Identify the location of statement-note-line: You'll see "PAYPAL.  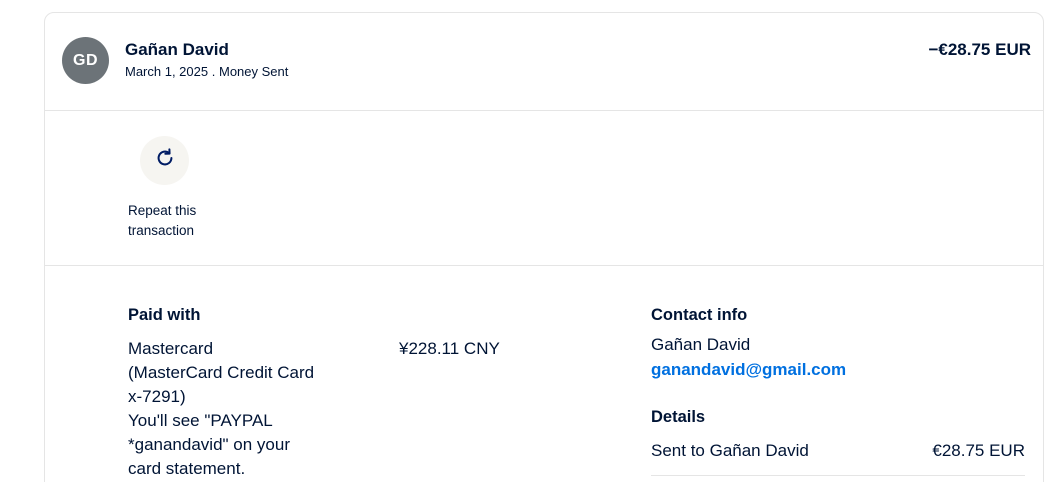
(200, 420).